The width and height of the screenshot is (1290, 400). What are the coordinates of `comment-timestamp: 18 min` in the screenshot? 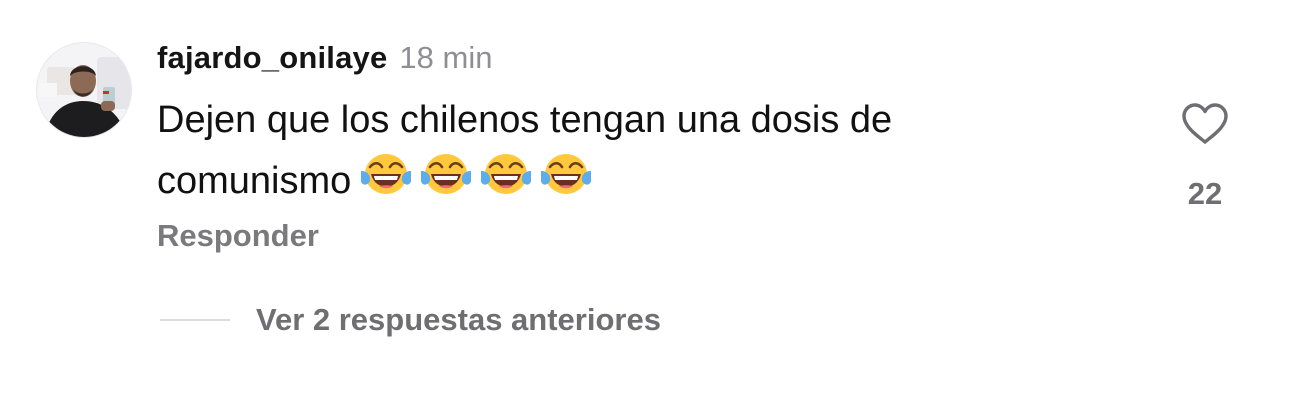 It's located at (446, 57).